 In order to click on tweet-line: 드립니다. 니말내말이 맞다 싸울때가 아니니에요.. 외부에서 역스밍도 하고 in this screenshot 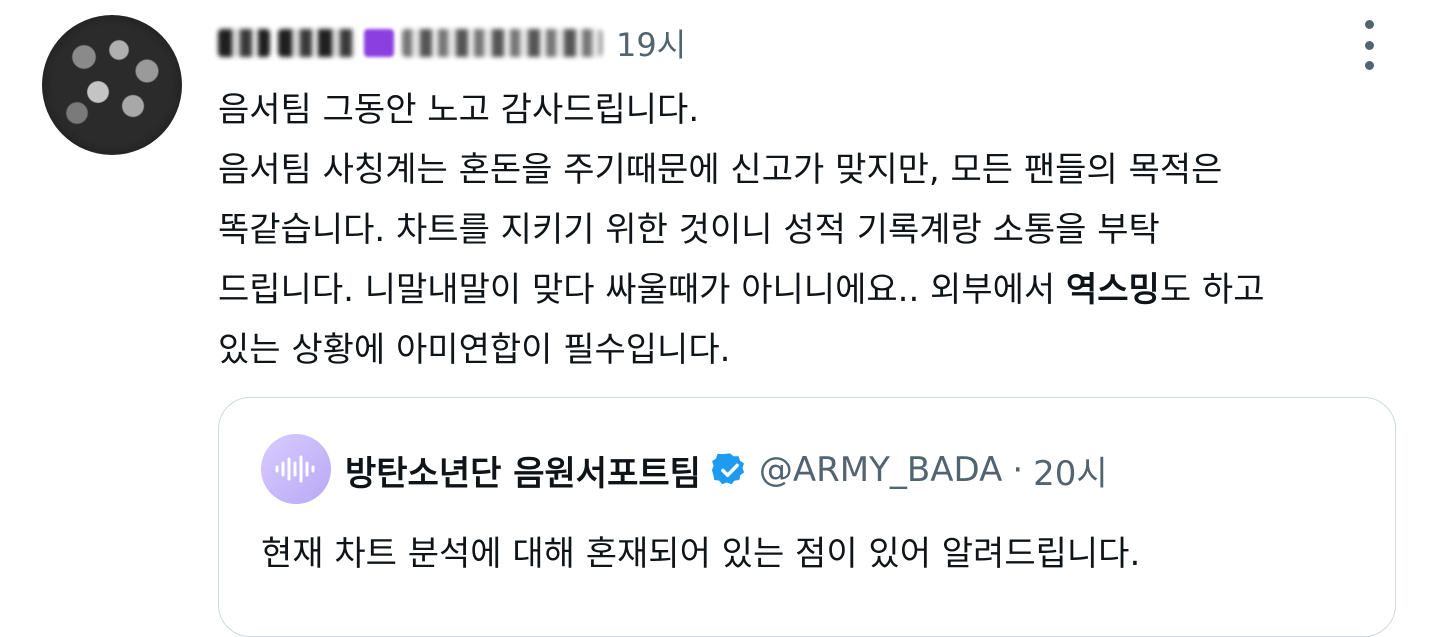, I will do `click(813, 290)`.